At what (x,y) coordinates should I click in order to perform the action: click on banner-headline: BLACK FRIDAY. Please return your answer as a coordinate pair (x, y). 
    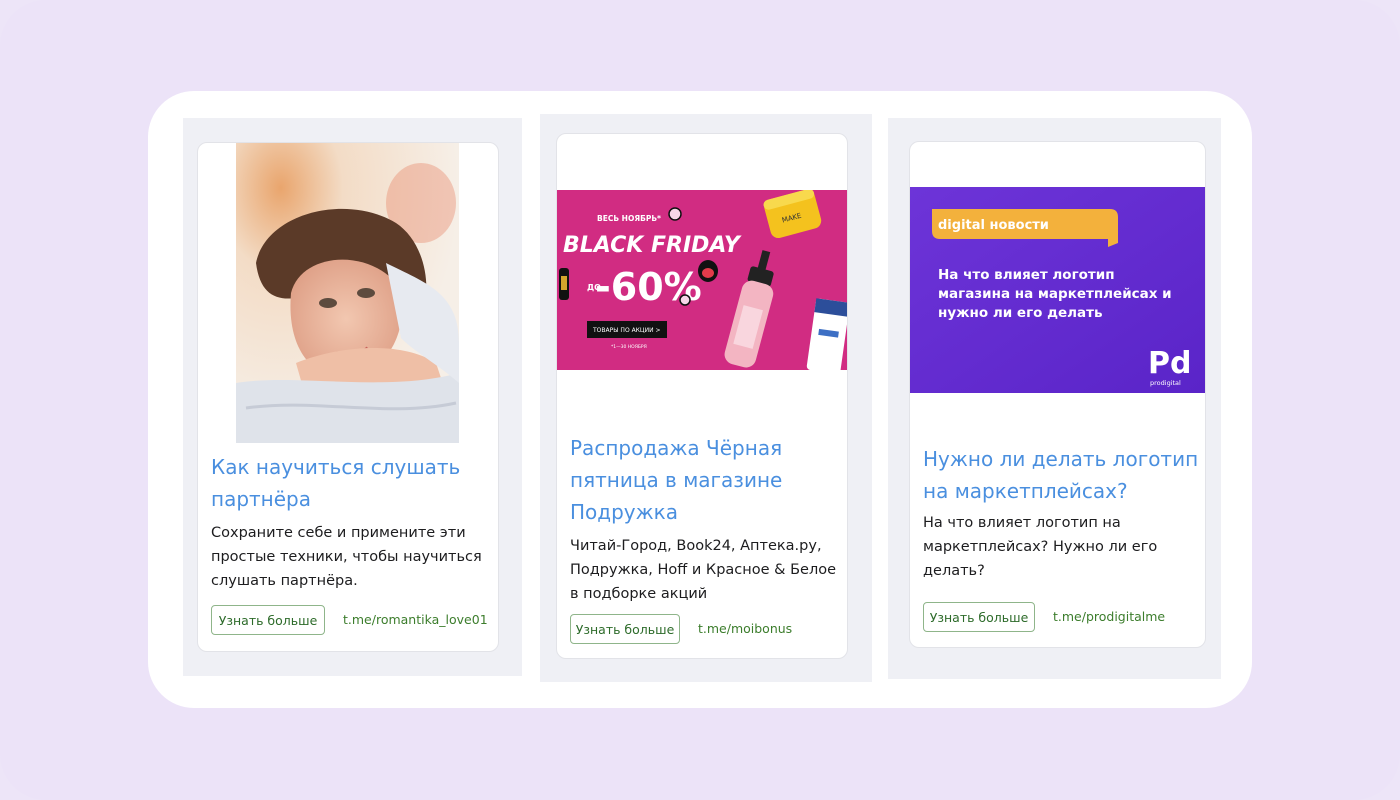
    Looking at the image, I should click on (652, 245).